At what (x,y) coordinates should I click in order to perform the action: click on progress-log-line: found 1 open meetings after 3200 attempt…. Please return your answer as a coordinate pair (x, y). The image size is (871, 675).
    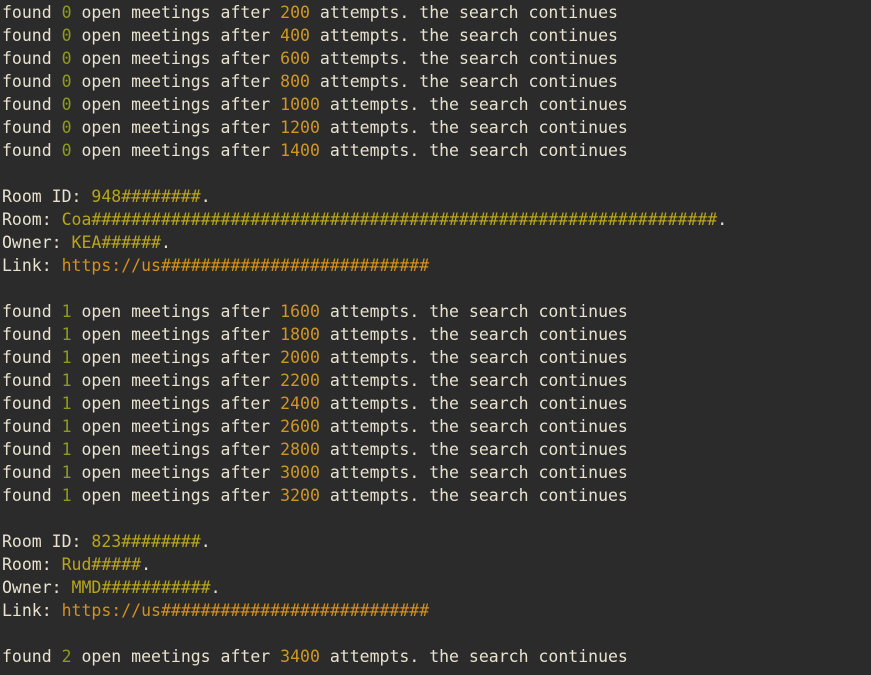
    Looking at the image, I should click on (435, 495).